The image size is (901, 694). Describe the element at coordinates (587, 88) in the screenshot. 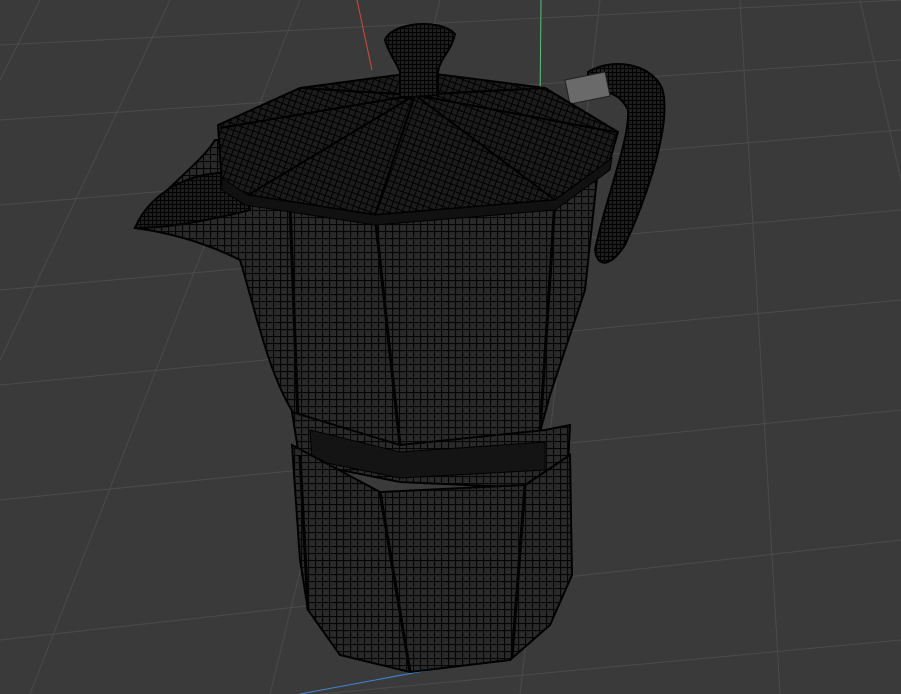

I see `handle-bracket` at that location.